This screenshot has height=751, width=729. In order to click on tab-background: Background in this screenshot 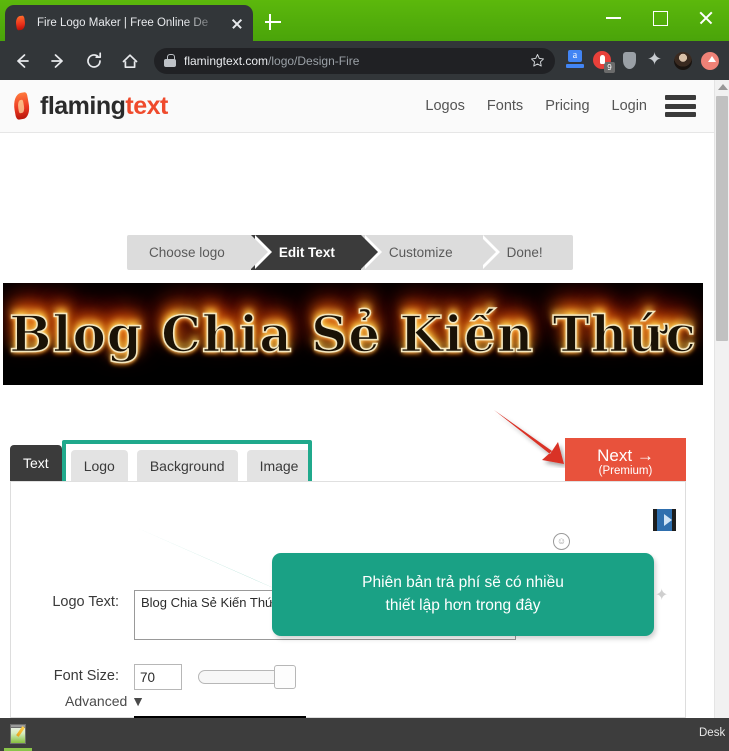, I will do `click(187, 465)`.